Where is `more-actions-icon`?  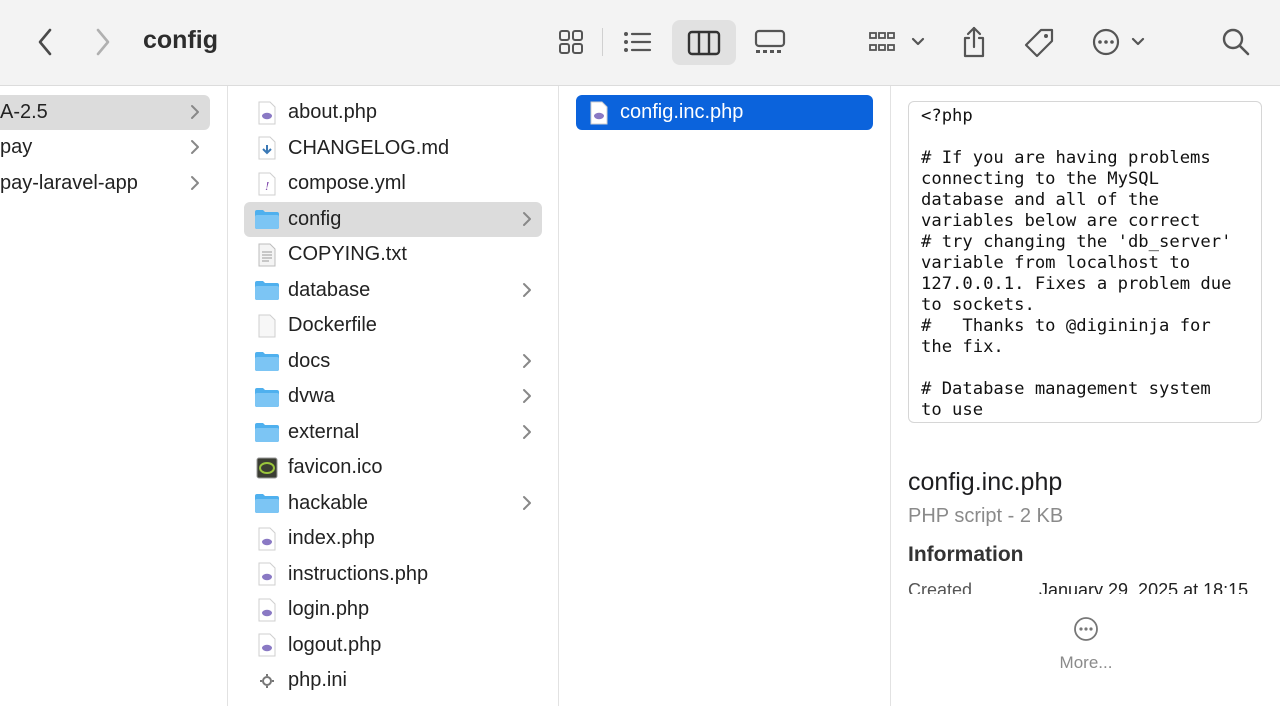
more-actions-icon is located at coordinates (1118, 42).